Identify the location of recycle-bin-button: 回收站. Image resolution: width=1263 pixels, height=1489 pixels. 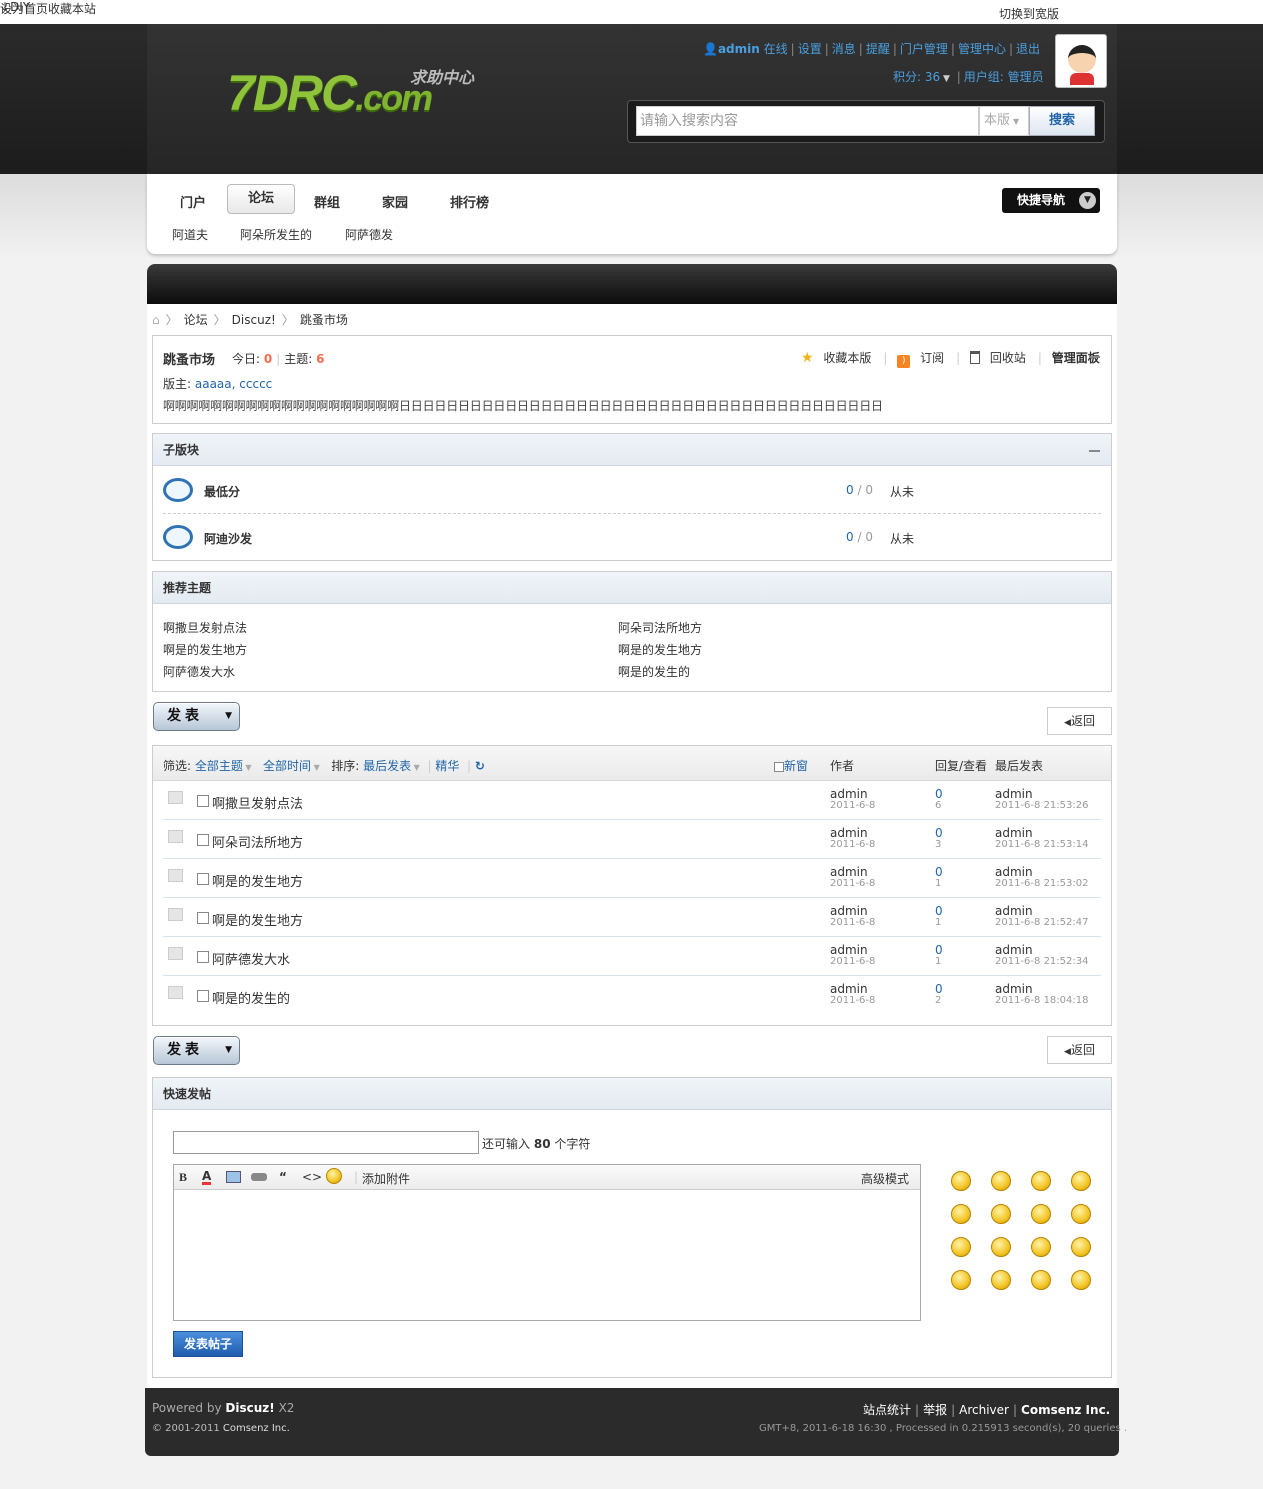
(1001, 358).